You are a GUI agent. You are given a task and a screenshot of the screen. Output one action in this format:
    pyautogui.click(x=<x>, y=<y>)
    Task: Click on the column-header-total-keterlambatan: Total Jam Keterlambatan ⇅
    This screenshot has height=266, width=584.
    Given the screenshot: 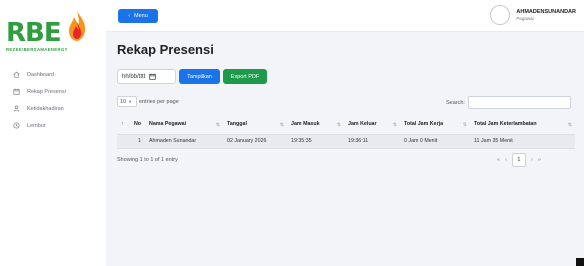 What is the action you would take?
    pyautogui.click(x=522, y=125)
    